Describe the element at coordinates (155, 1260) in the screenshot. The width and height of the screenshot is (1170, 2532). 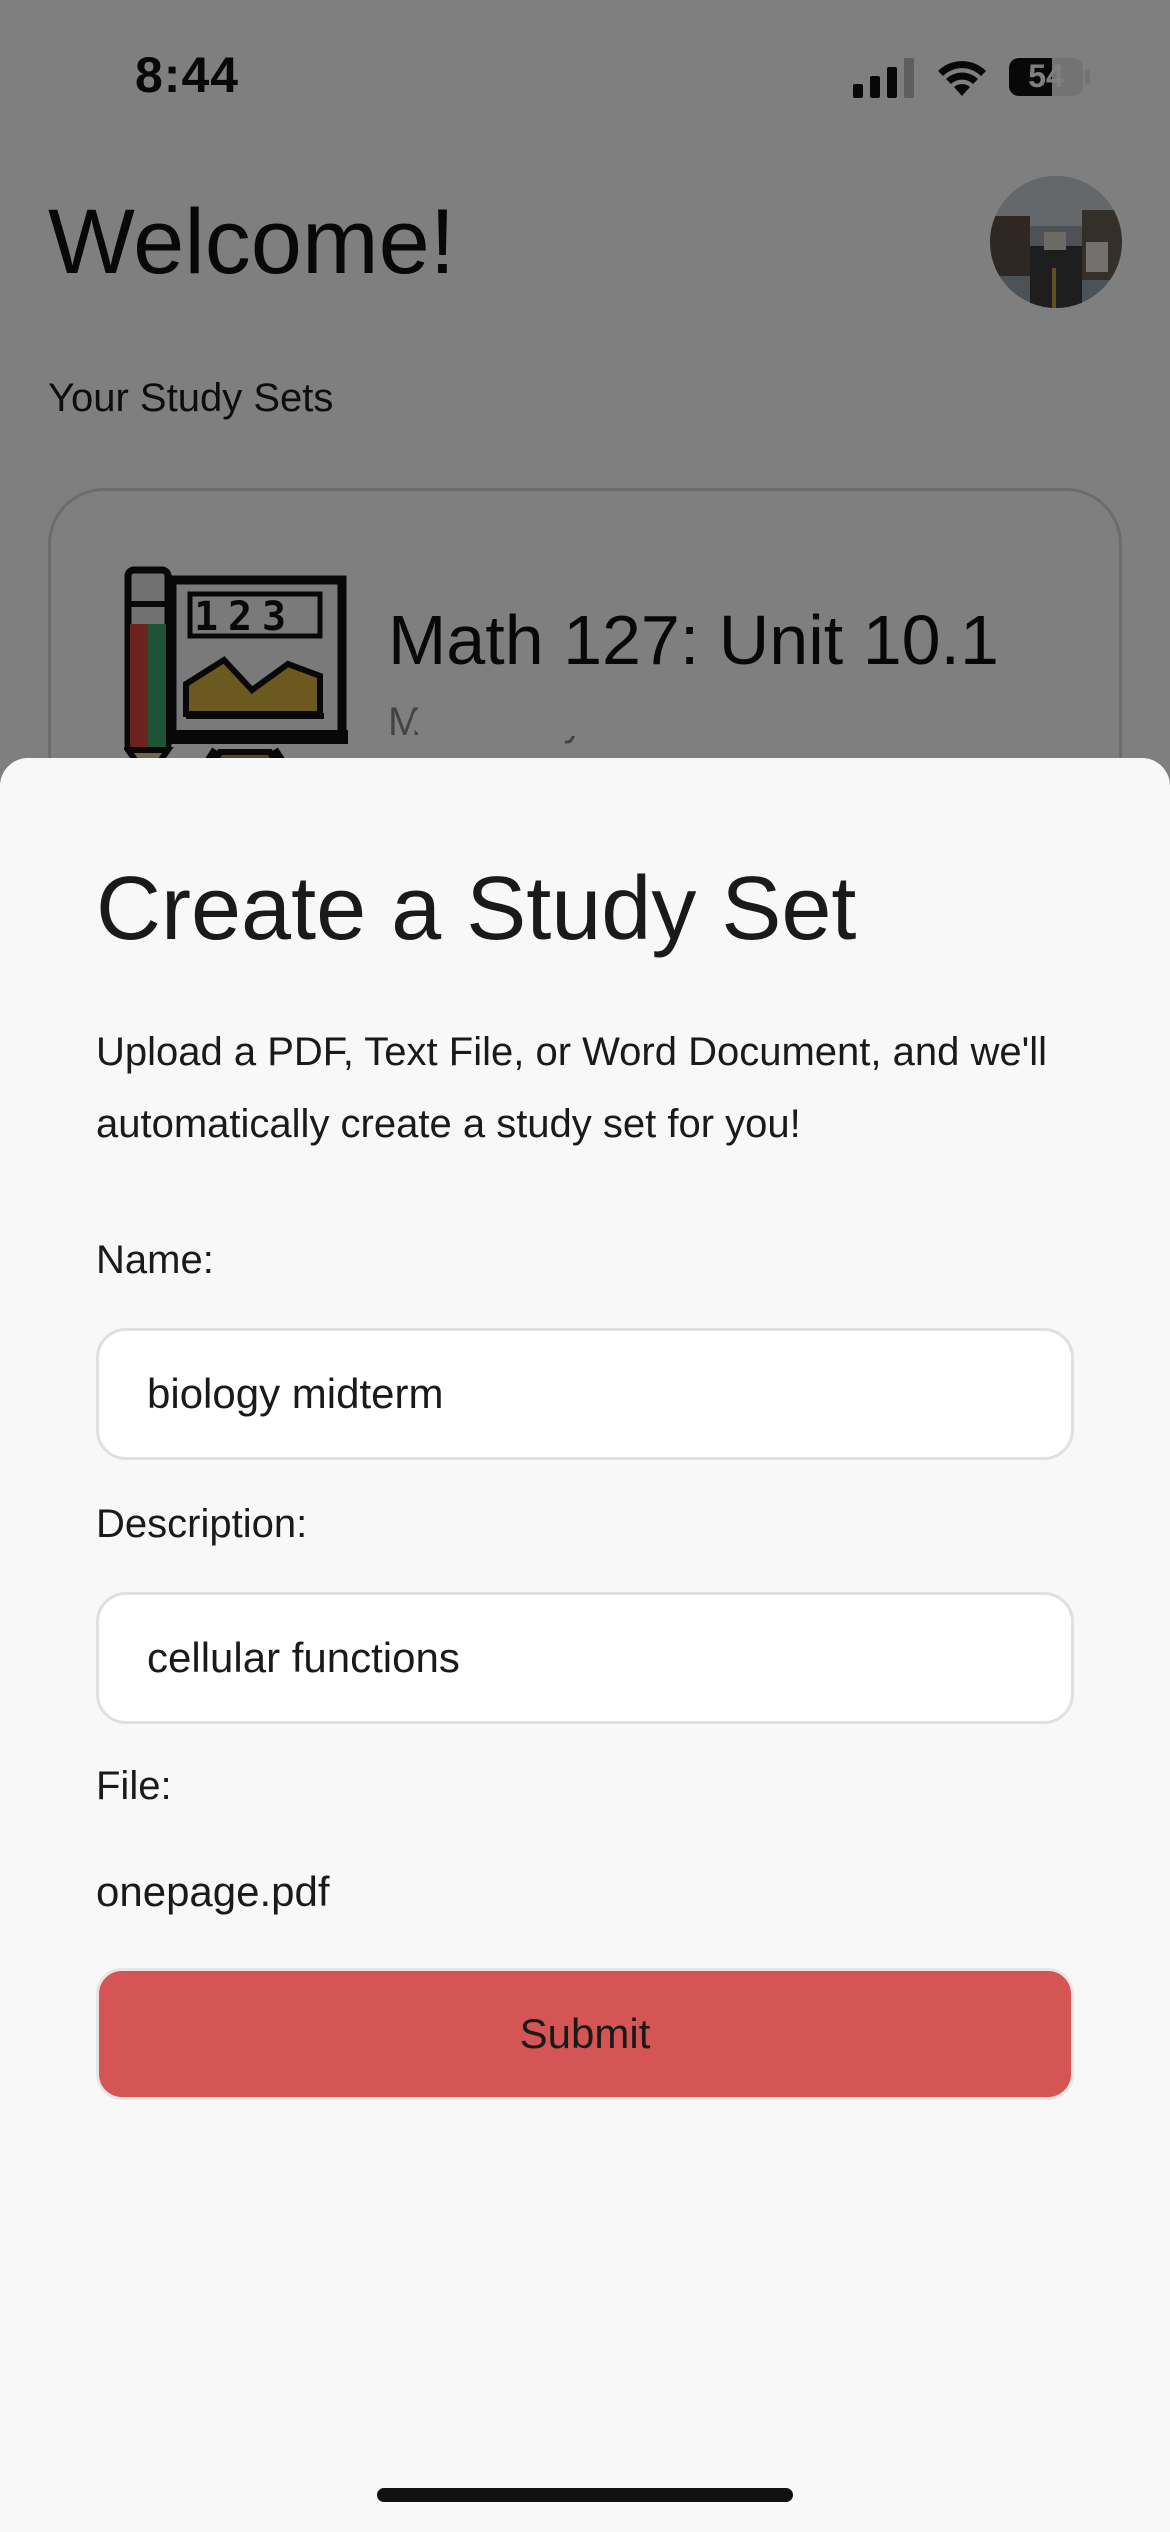
I see `name-label: Name:` at that location.